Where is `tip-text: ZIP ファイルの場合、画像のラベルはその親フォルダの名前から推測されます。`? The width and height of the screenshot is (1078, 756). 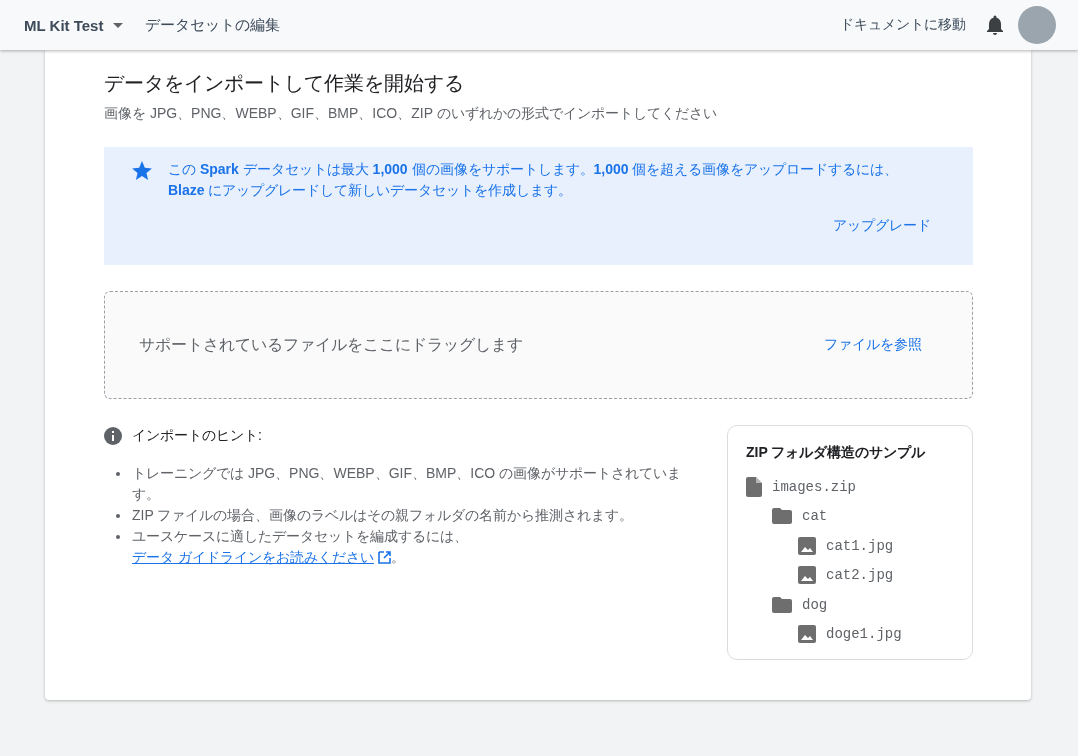 tip-text: ZIP ファイルの場合、画像のラベルはその親フォルダの名前から推測されます。 is located at coordinates (383, 515).